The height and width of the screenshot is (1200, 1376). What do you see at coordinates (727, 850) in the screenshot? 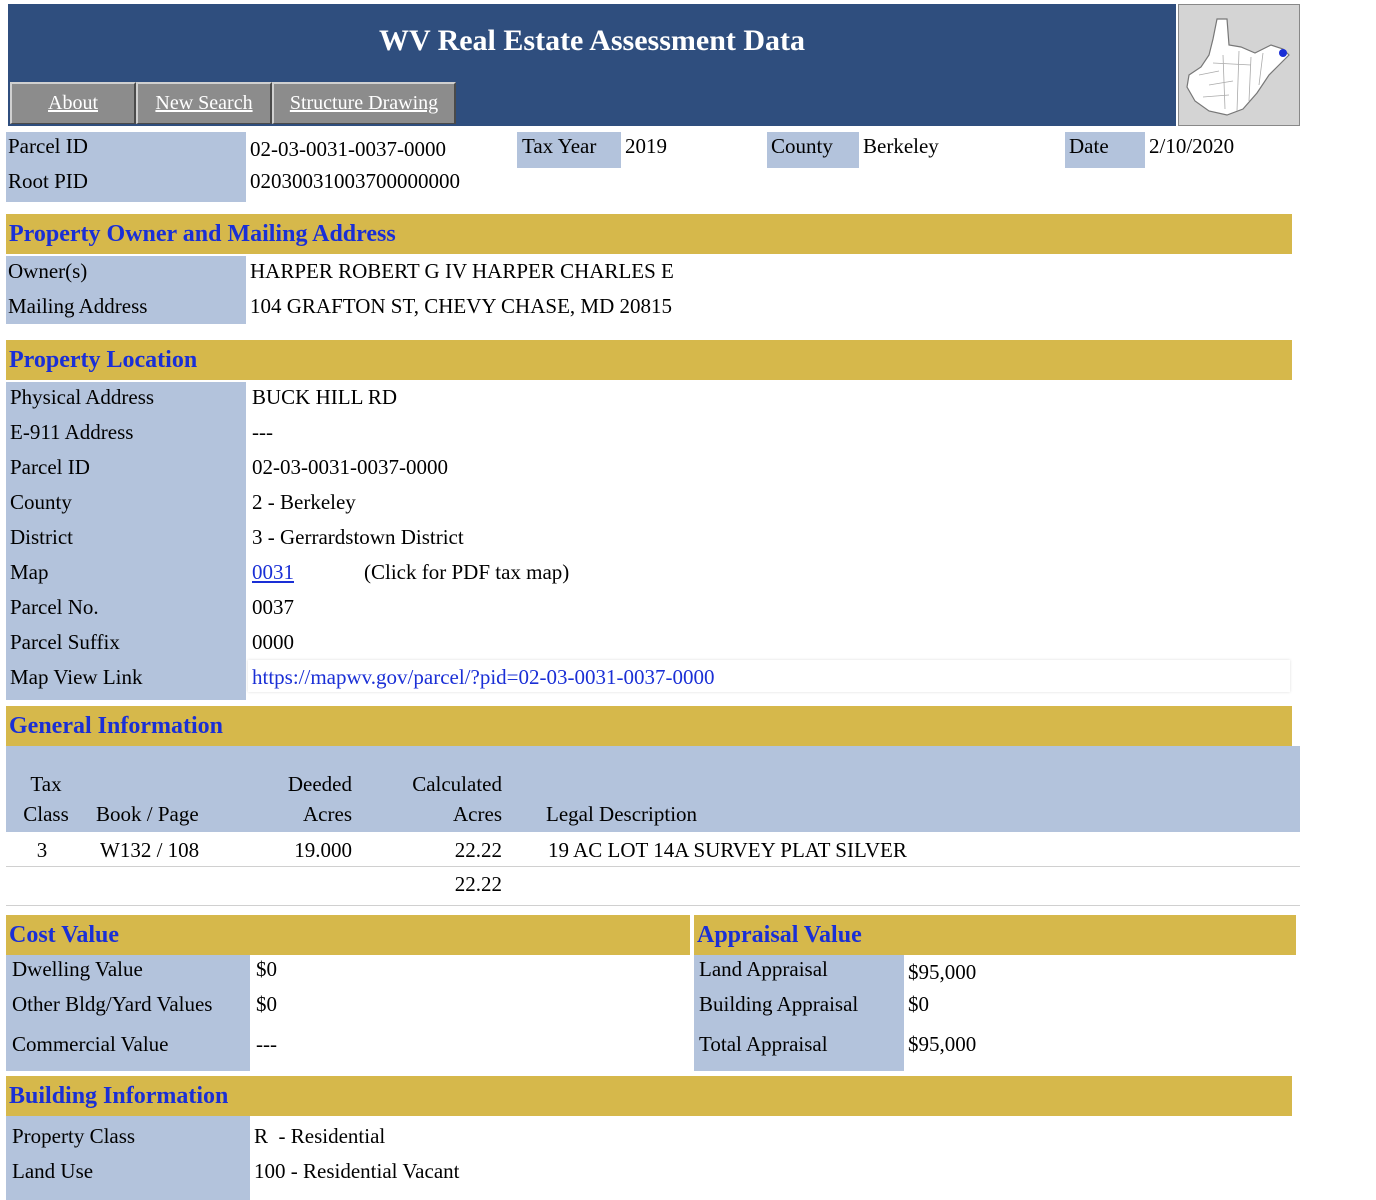
I see `row-legal-description: 19 AC LOT 14A SURVEY PLAT SILVER` at bounding box center [727, 850].